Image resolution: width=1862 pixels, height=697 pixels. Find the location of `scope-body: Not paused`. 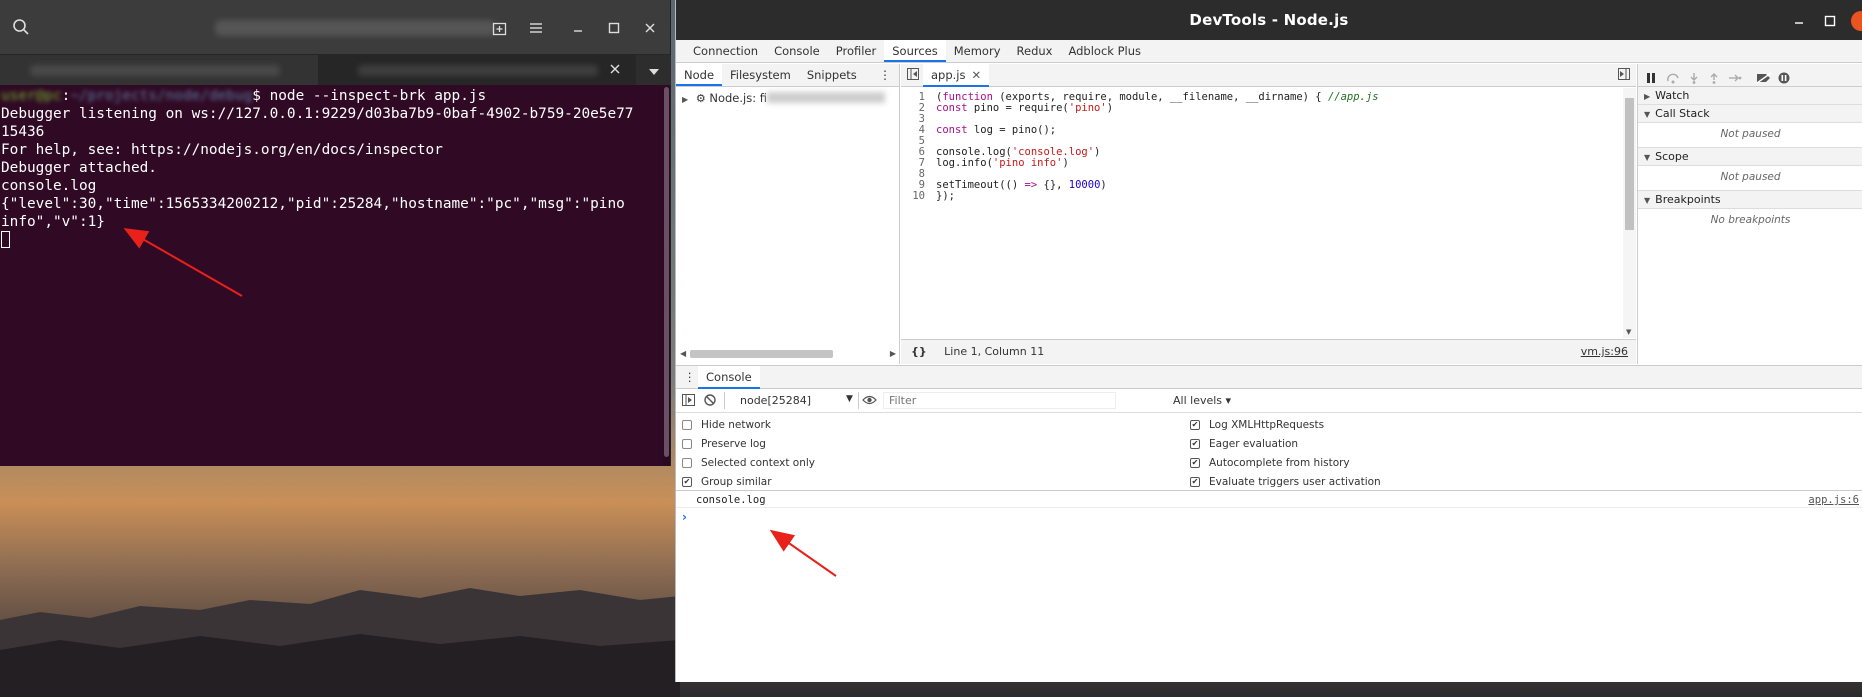

scope-body: Not paused is located at coordinates (1750, 178).